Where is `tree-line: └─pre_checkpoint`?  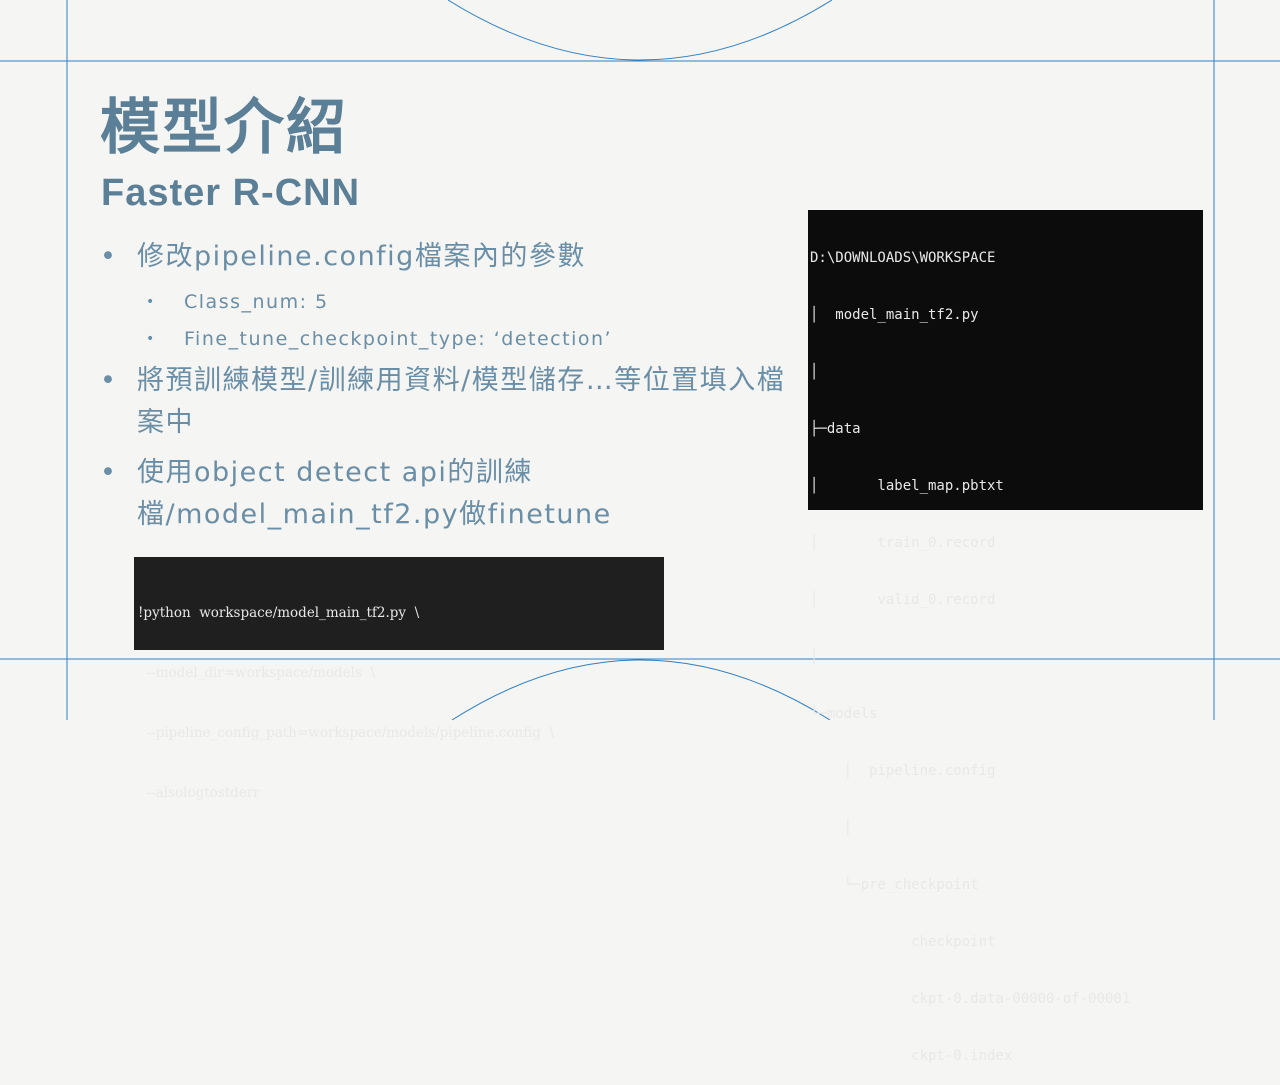 tree-line: └─pre_checkpoint is located at coordinates (894, 885).